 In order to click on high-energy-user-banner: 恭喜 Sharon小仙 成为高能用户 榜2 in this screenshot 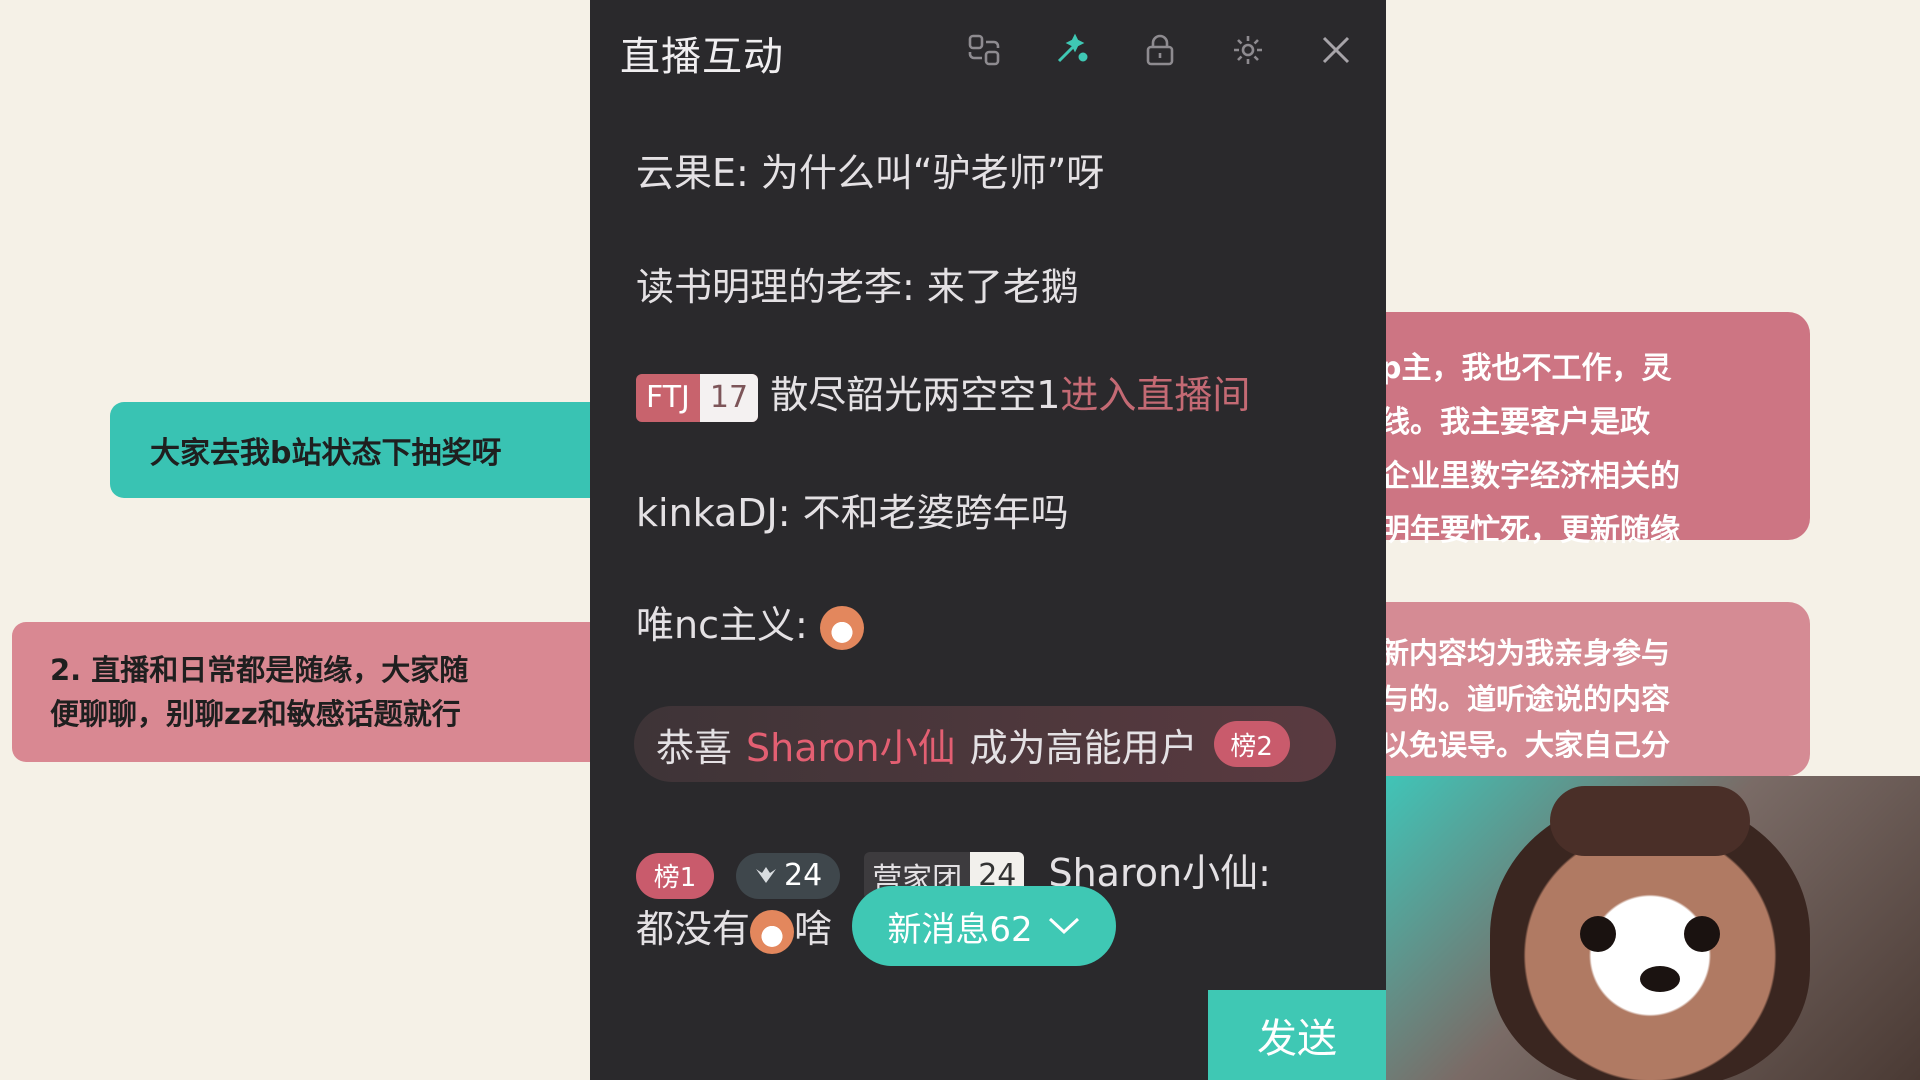, I will do `click(985, 744)`.